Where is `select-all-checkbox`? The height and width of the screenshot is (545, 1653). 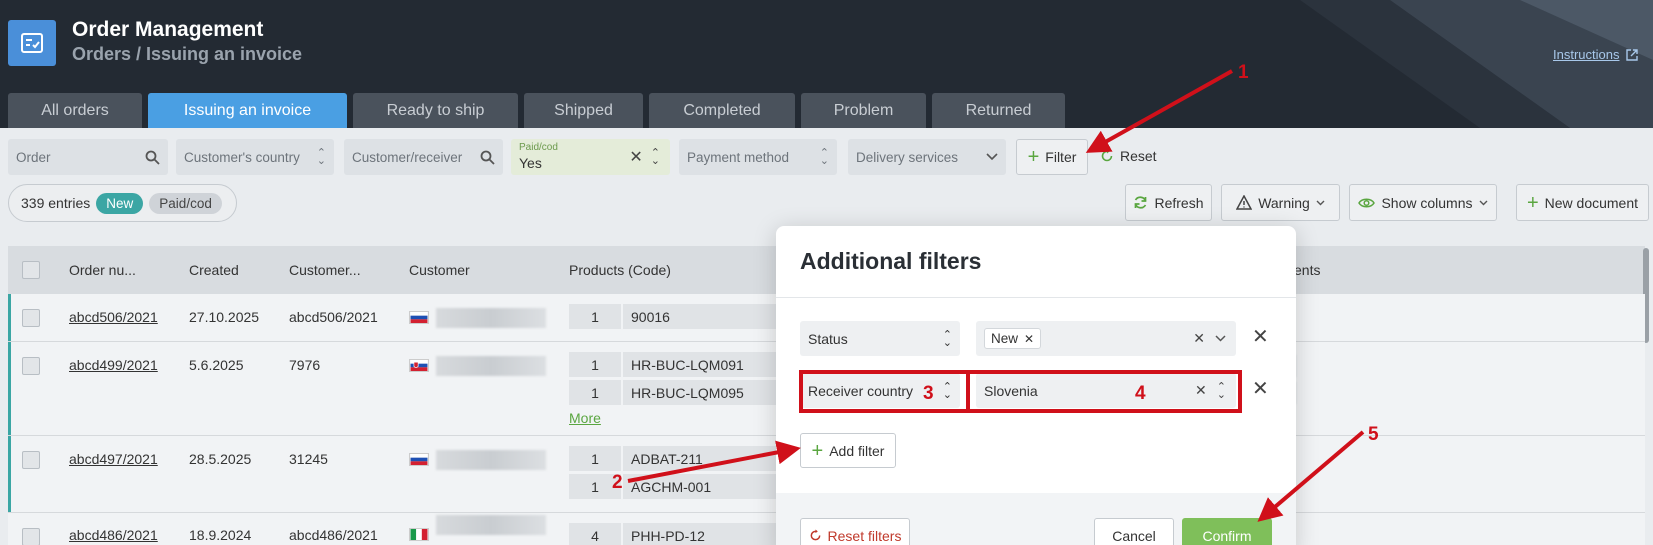 select-all-checkbox is located at coordinates (31, 270).